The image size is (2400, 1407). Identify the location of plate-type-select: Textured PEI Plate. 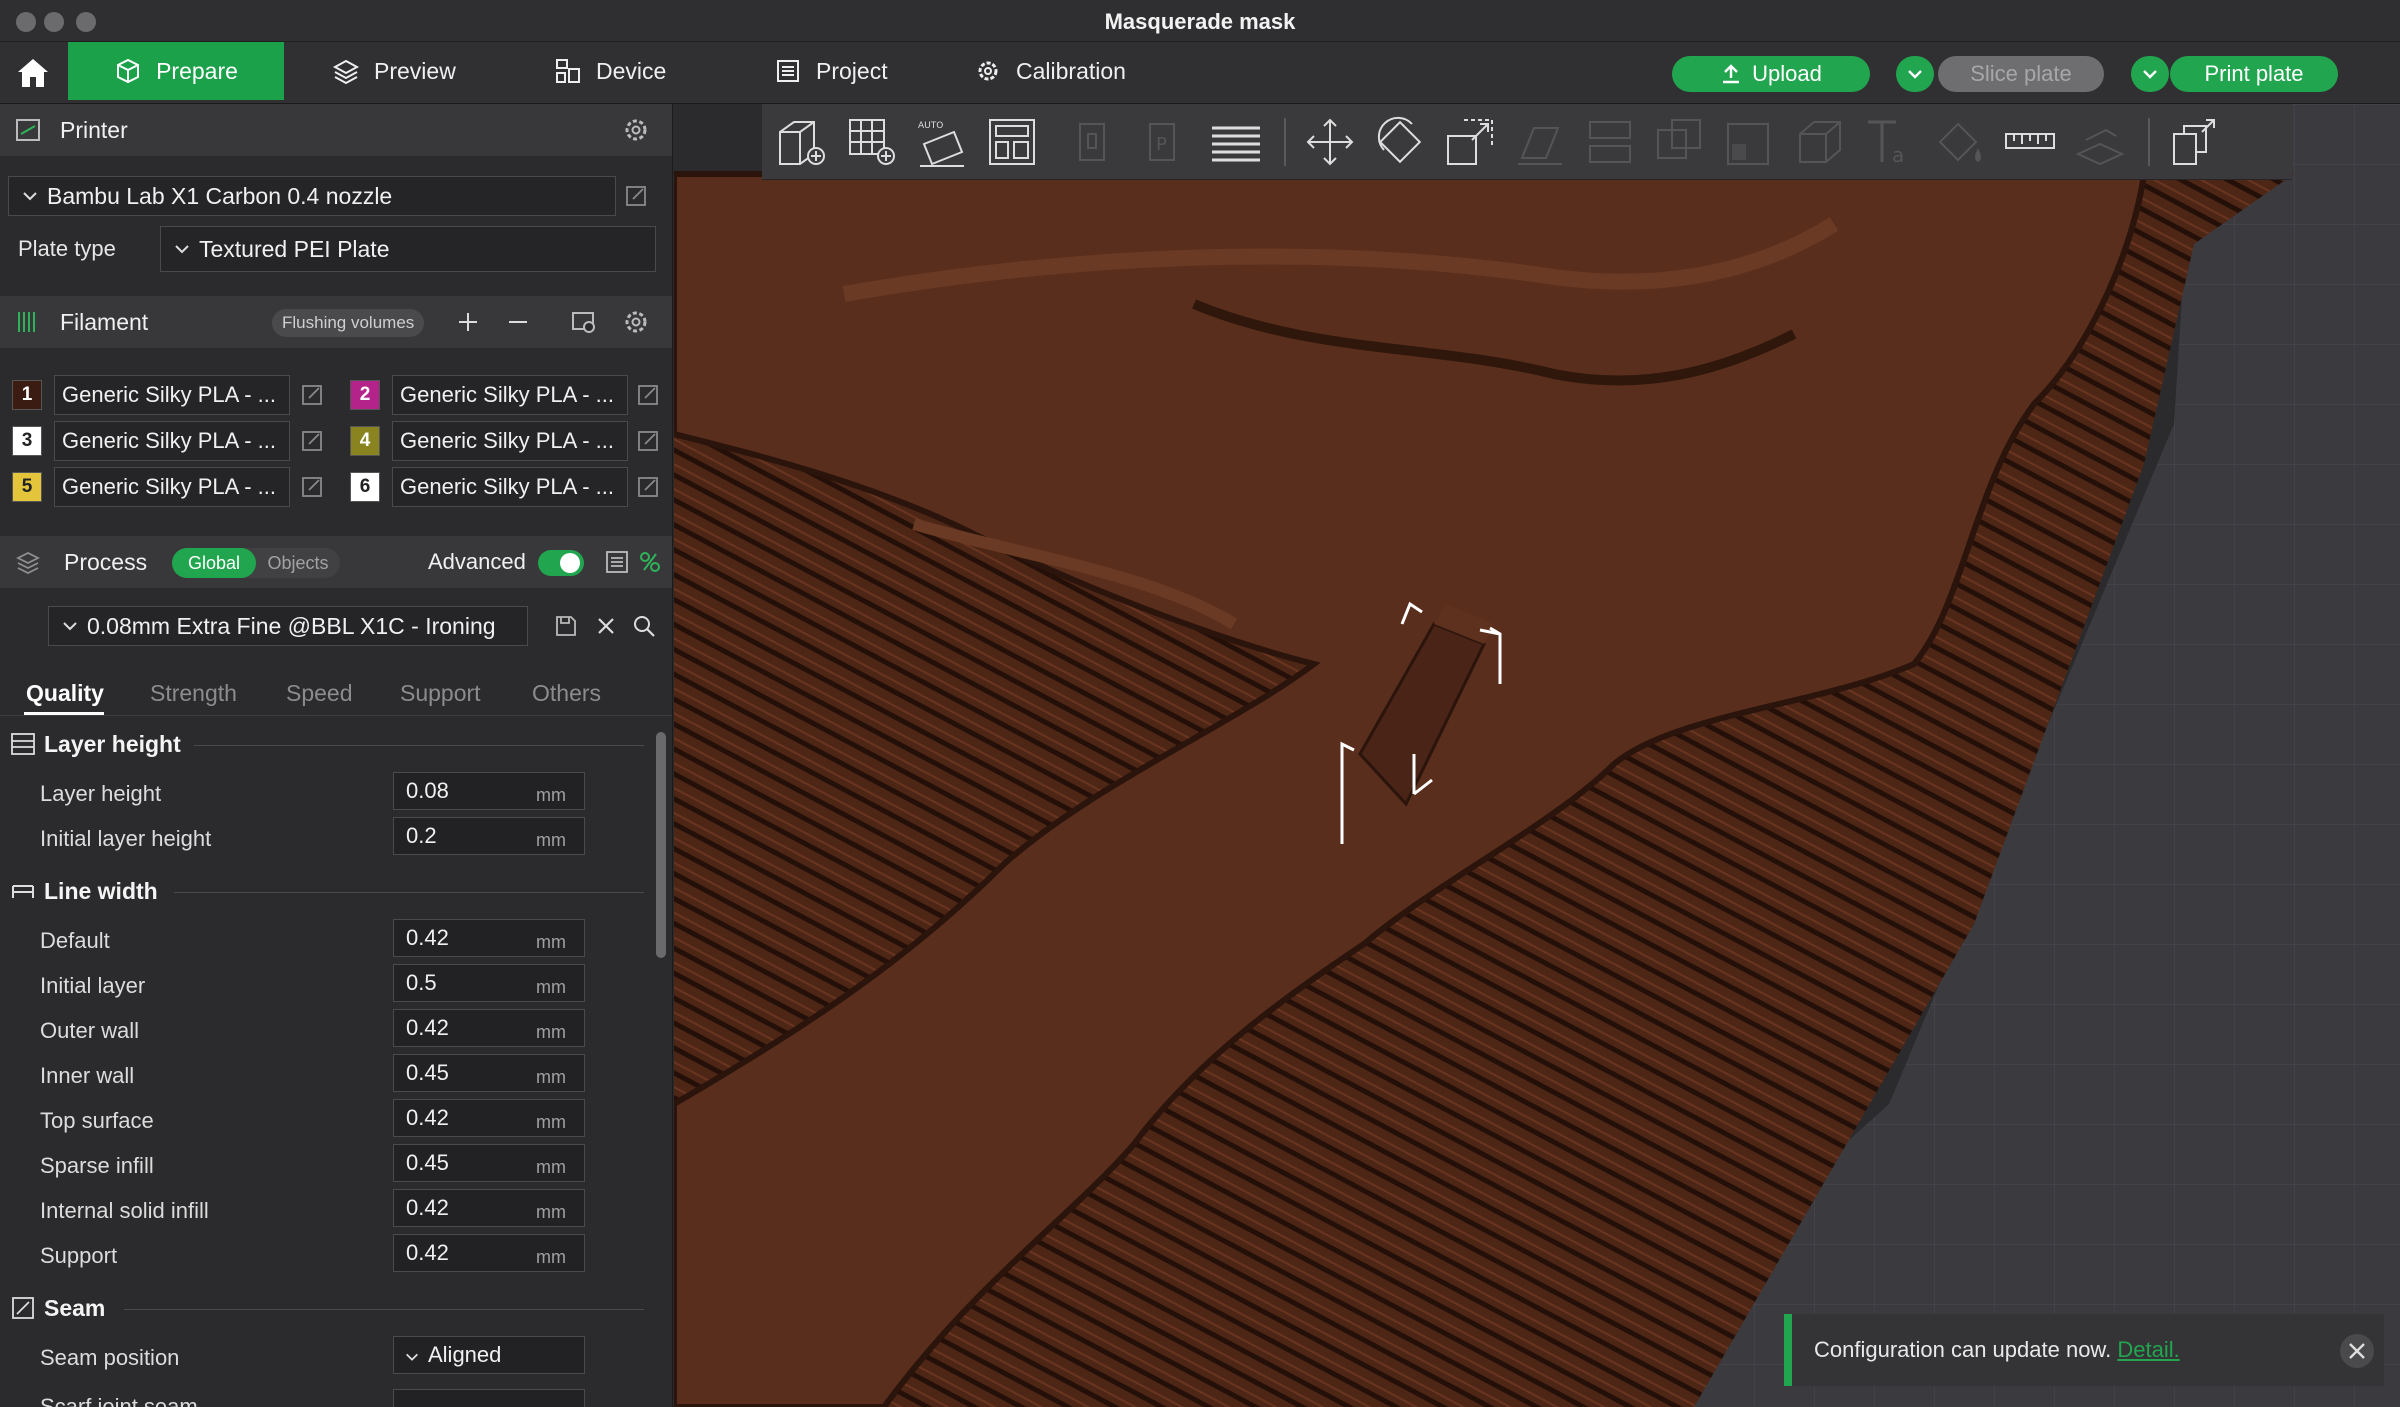
(408, 249).